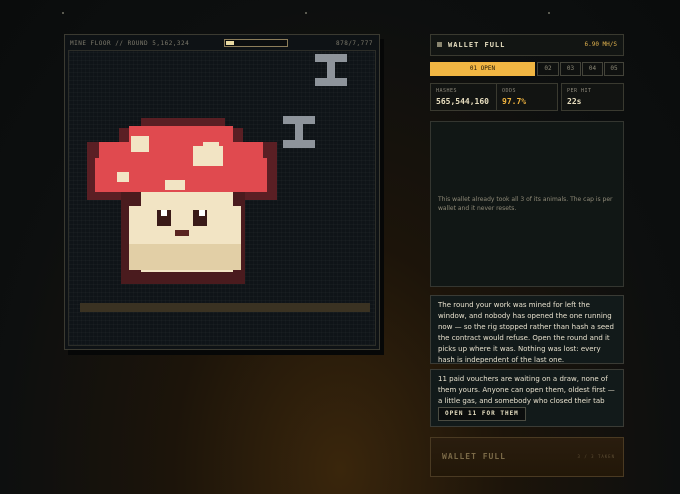 The image size is (680, 494). Describe the element at coordinates (482, 414) in the screenshot. I see `open-vouchers-button: OPEN 11 FOR THEM` at that location.